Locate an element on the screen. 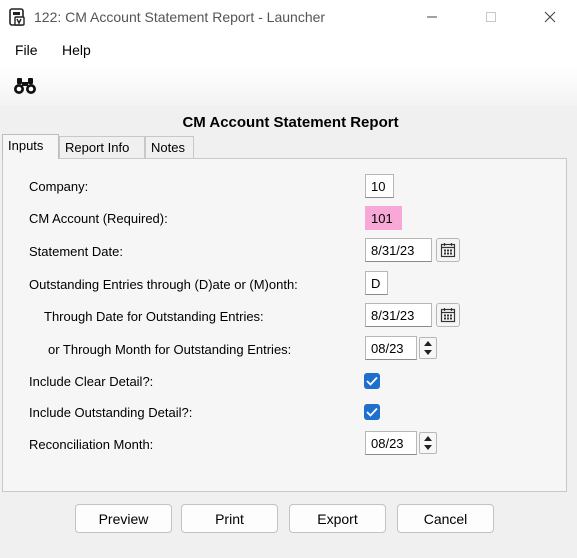  company-input: 10 is located at coordinates (379, 186).